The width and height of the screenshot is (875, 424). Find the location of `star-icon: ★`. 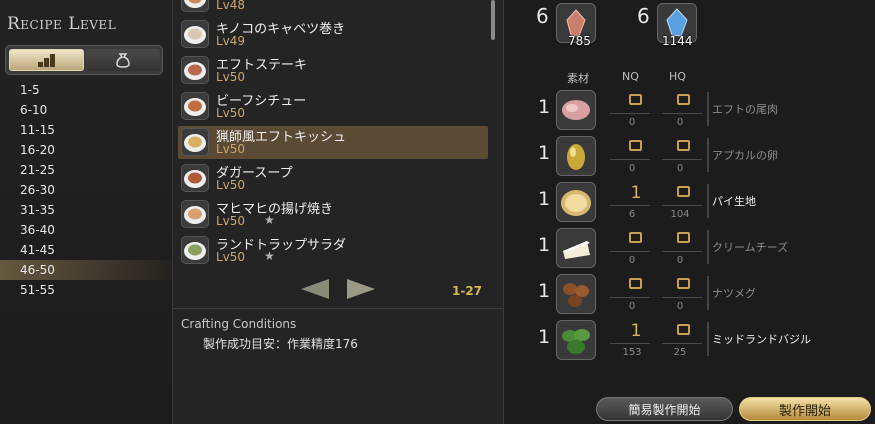

star-icon: ★ is located at coordinates (269, 256).